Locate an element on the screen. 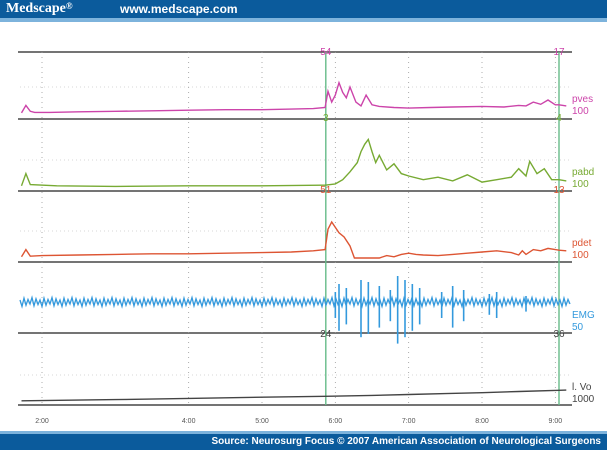 The image size is (607, 450). trace-lvo is located at coordinates (294, 395).